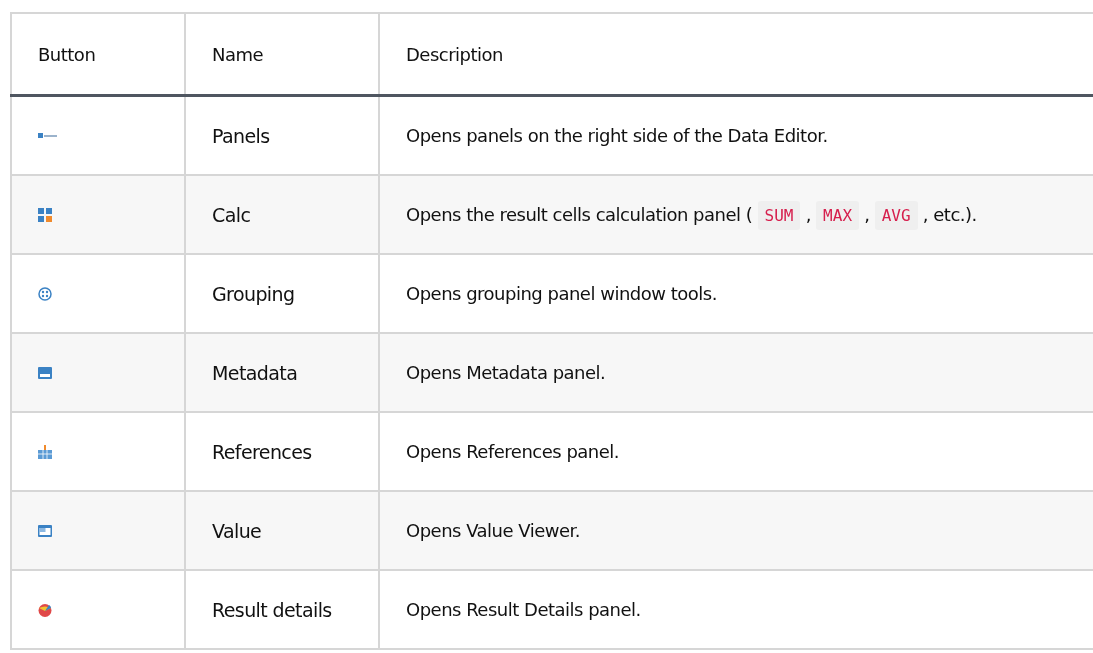 The width and height of the screenshot is (1093, 653). What do you see at coordinates (493, 530) in the screenshot?
I see `description-text: Opens Value Viewer.` at bounding box center [493, 530].